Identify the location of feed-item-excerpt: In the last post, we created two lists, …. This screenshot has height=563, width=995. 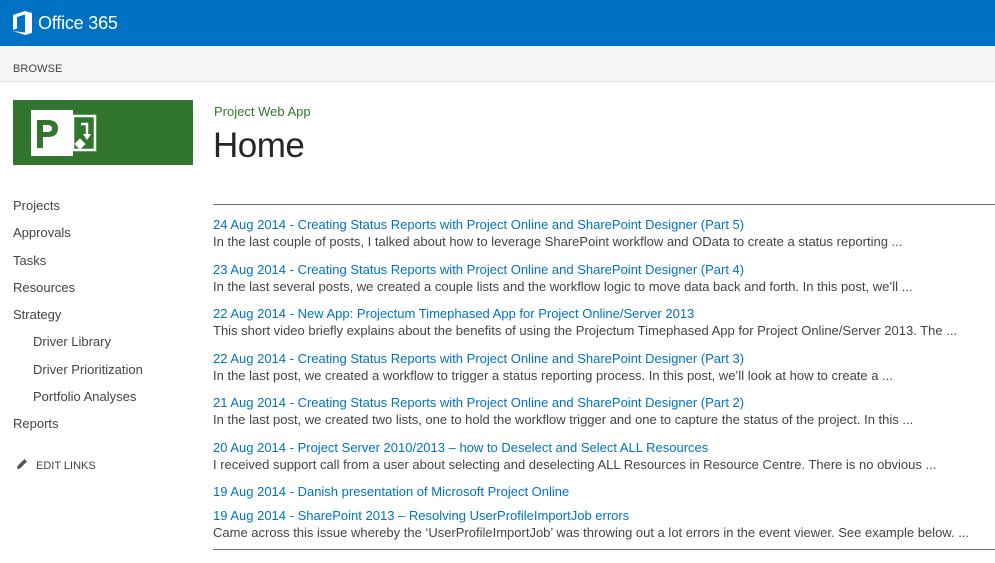
(563, 419).